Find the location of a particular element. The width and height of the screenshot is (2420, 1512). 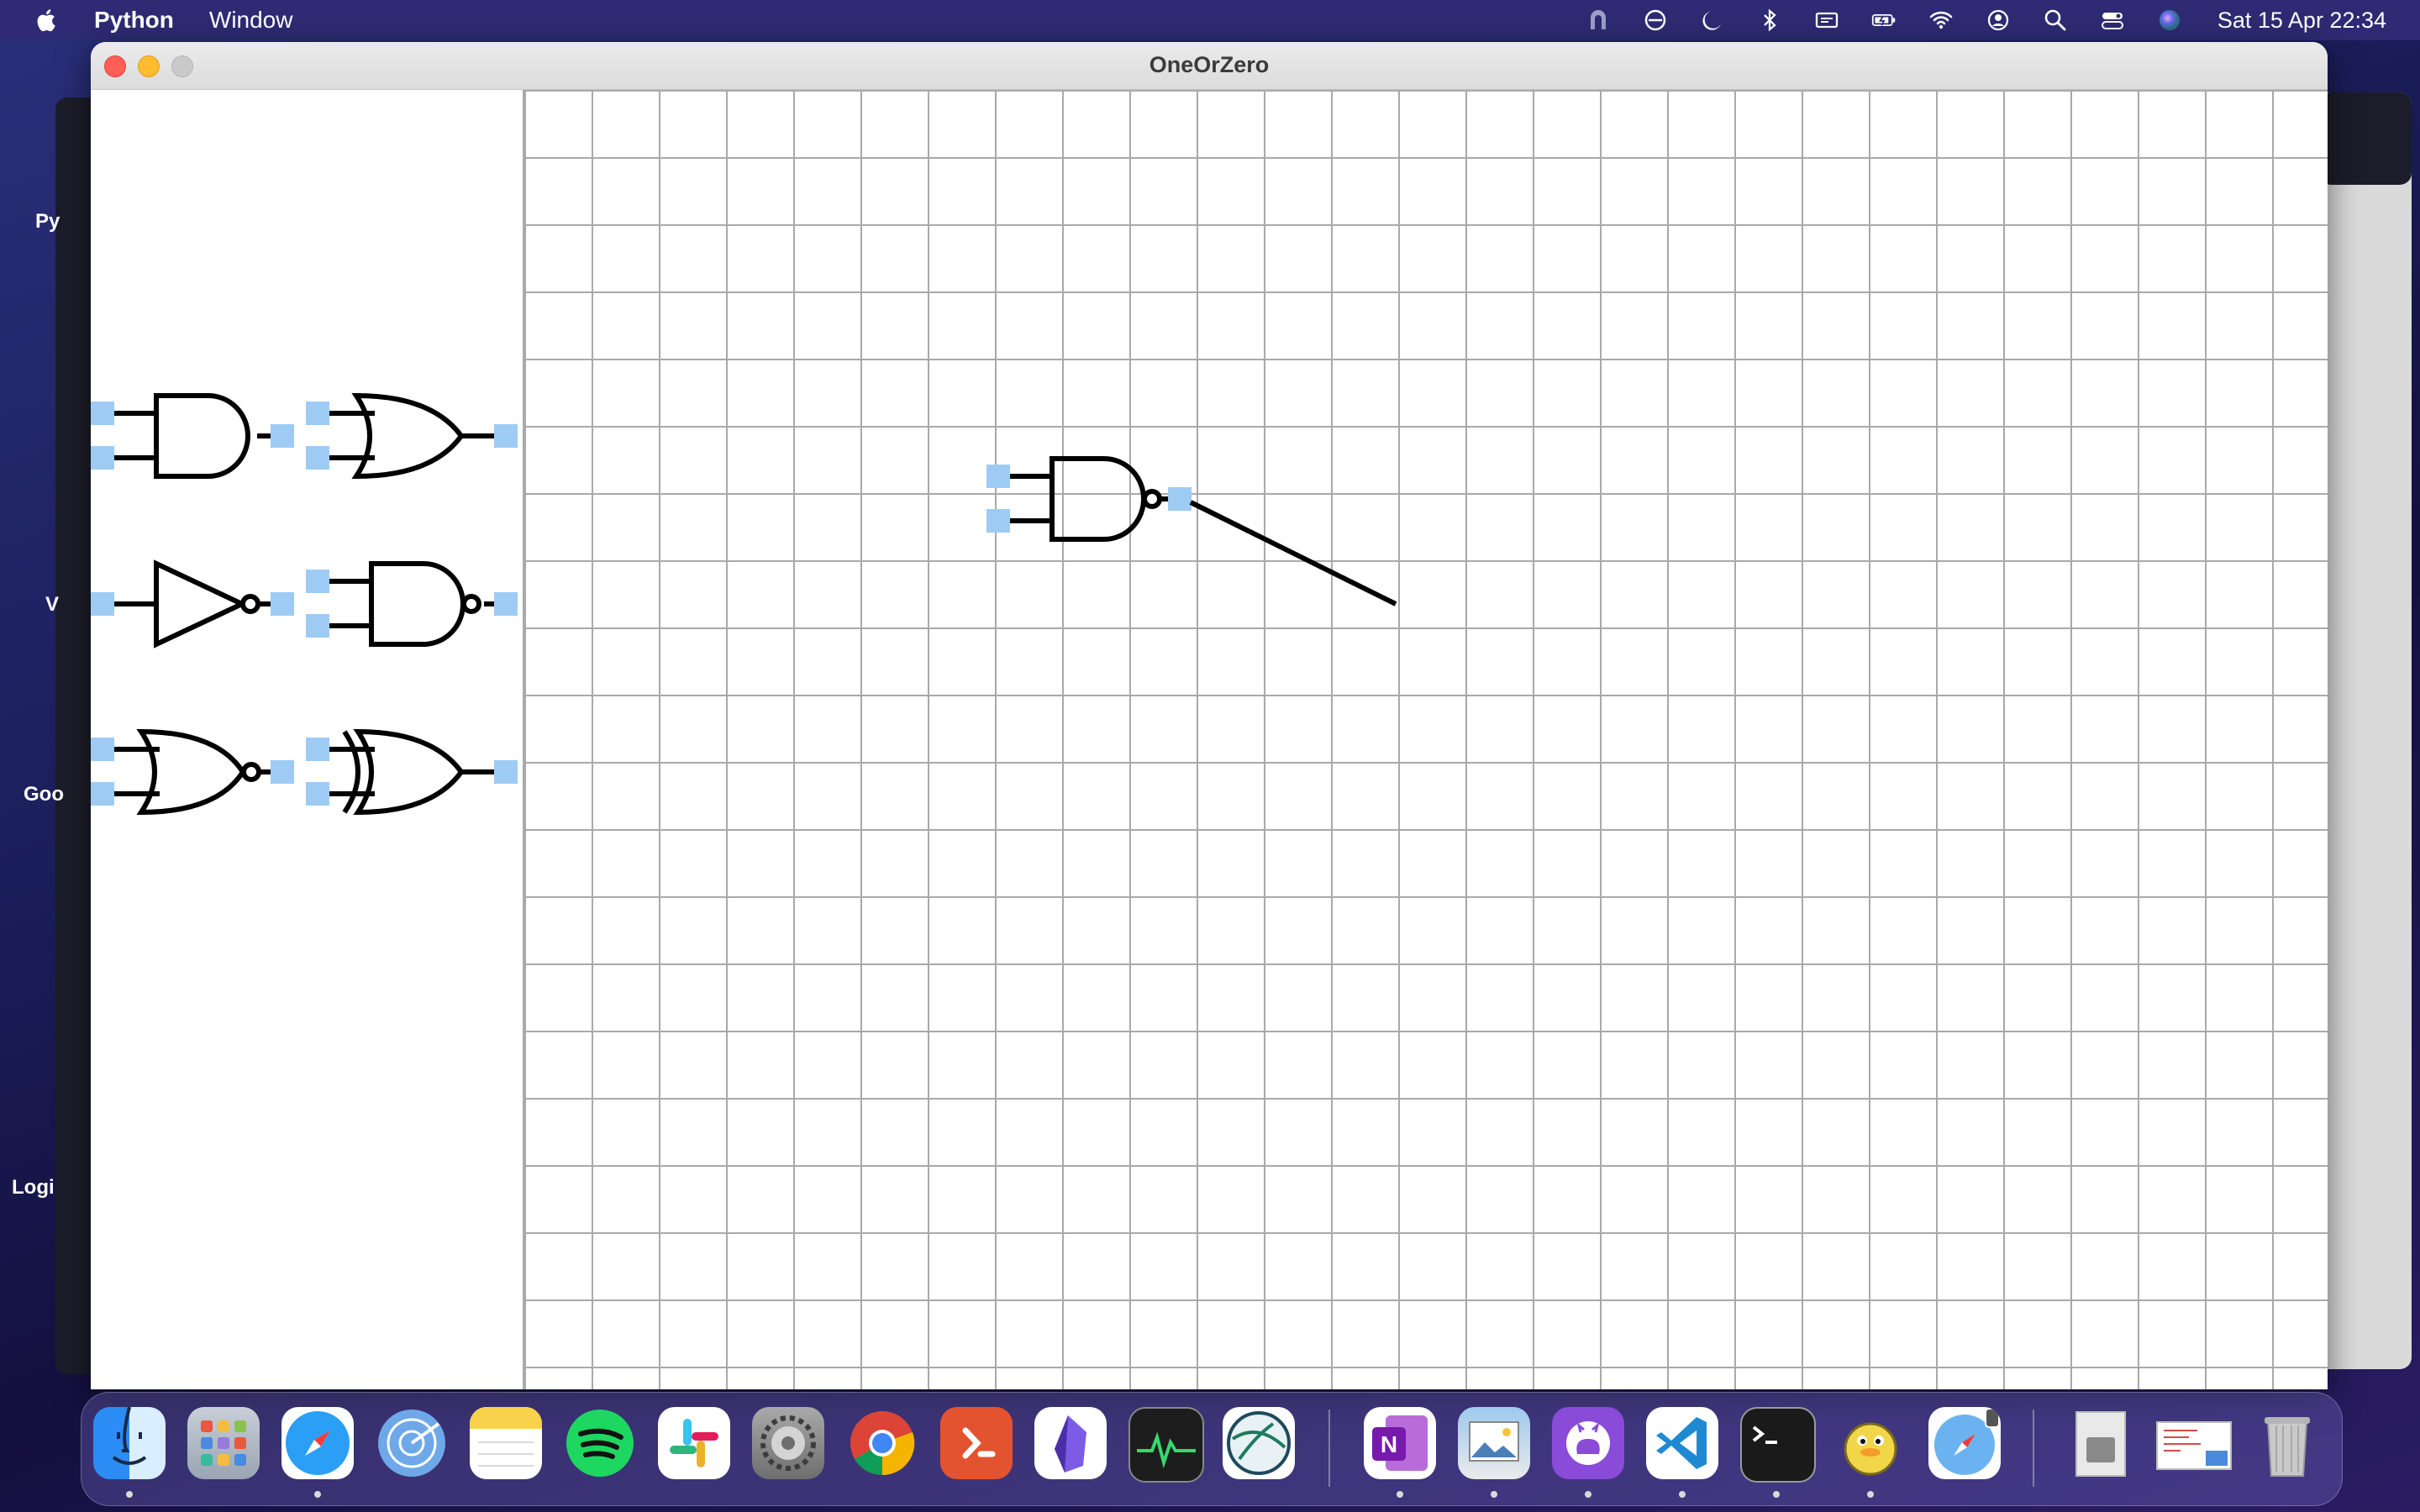

dock-terminal is located at coordinates (1778, 1445).